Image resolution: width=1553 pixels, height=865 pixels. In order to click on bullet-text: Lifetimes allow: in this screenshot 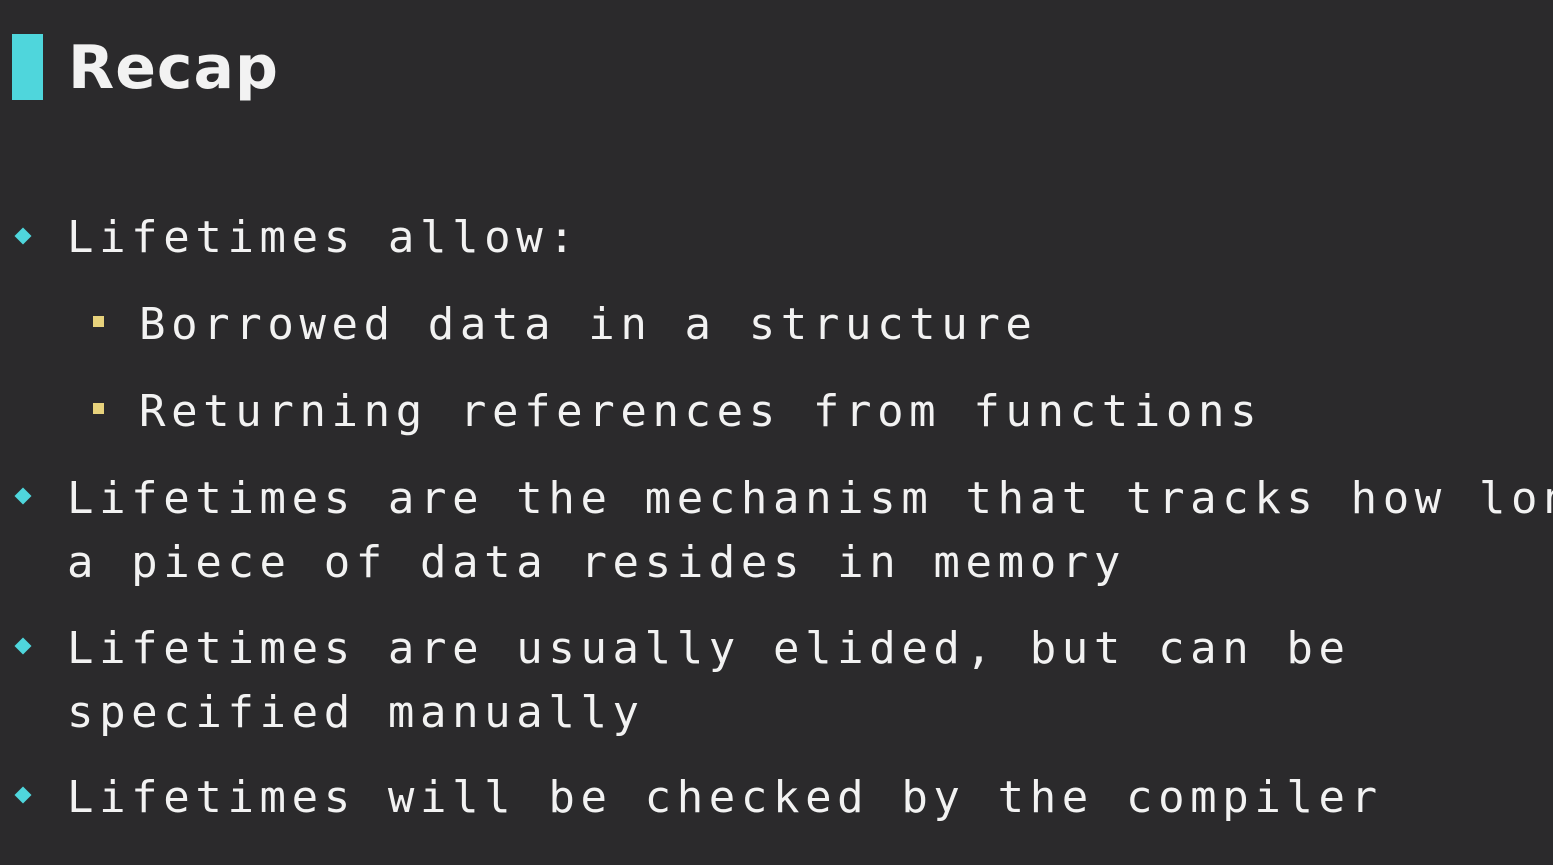, I will do `click(324, 237)`.